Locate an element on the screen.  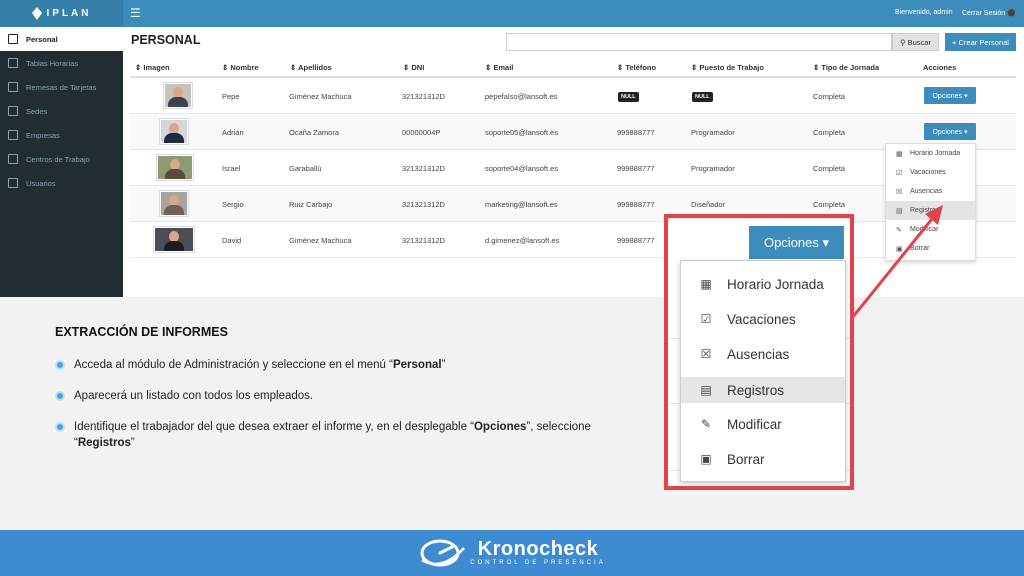
logout-link: Cerrar Sesión ⚫ is located at coordinates (989, 13).